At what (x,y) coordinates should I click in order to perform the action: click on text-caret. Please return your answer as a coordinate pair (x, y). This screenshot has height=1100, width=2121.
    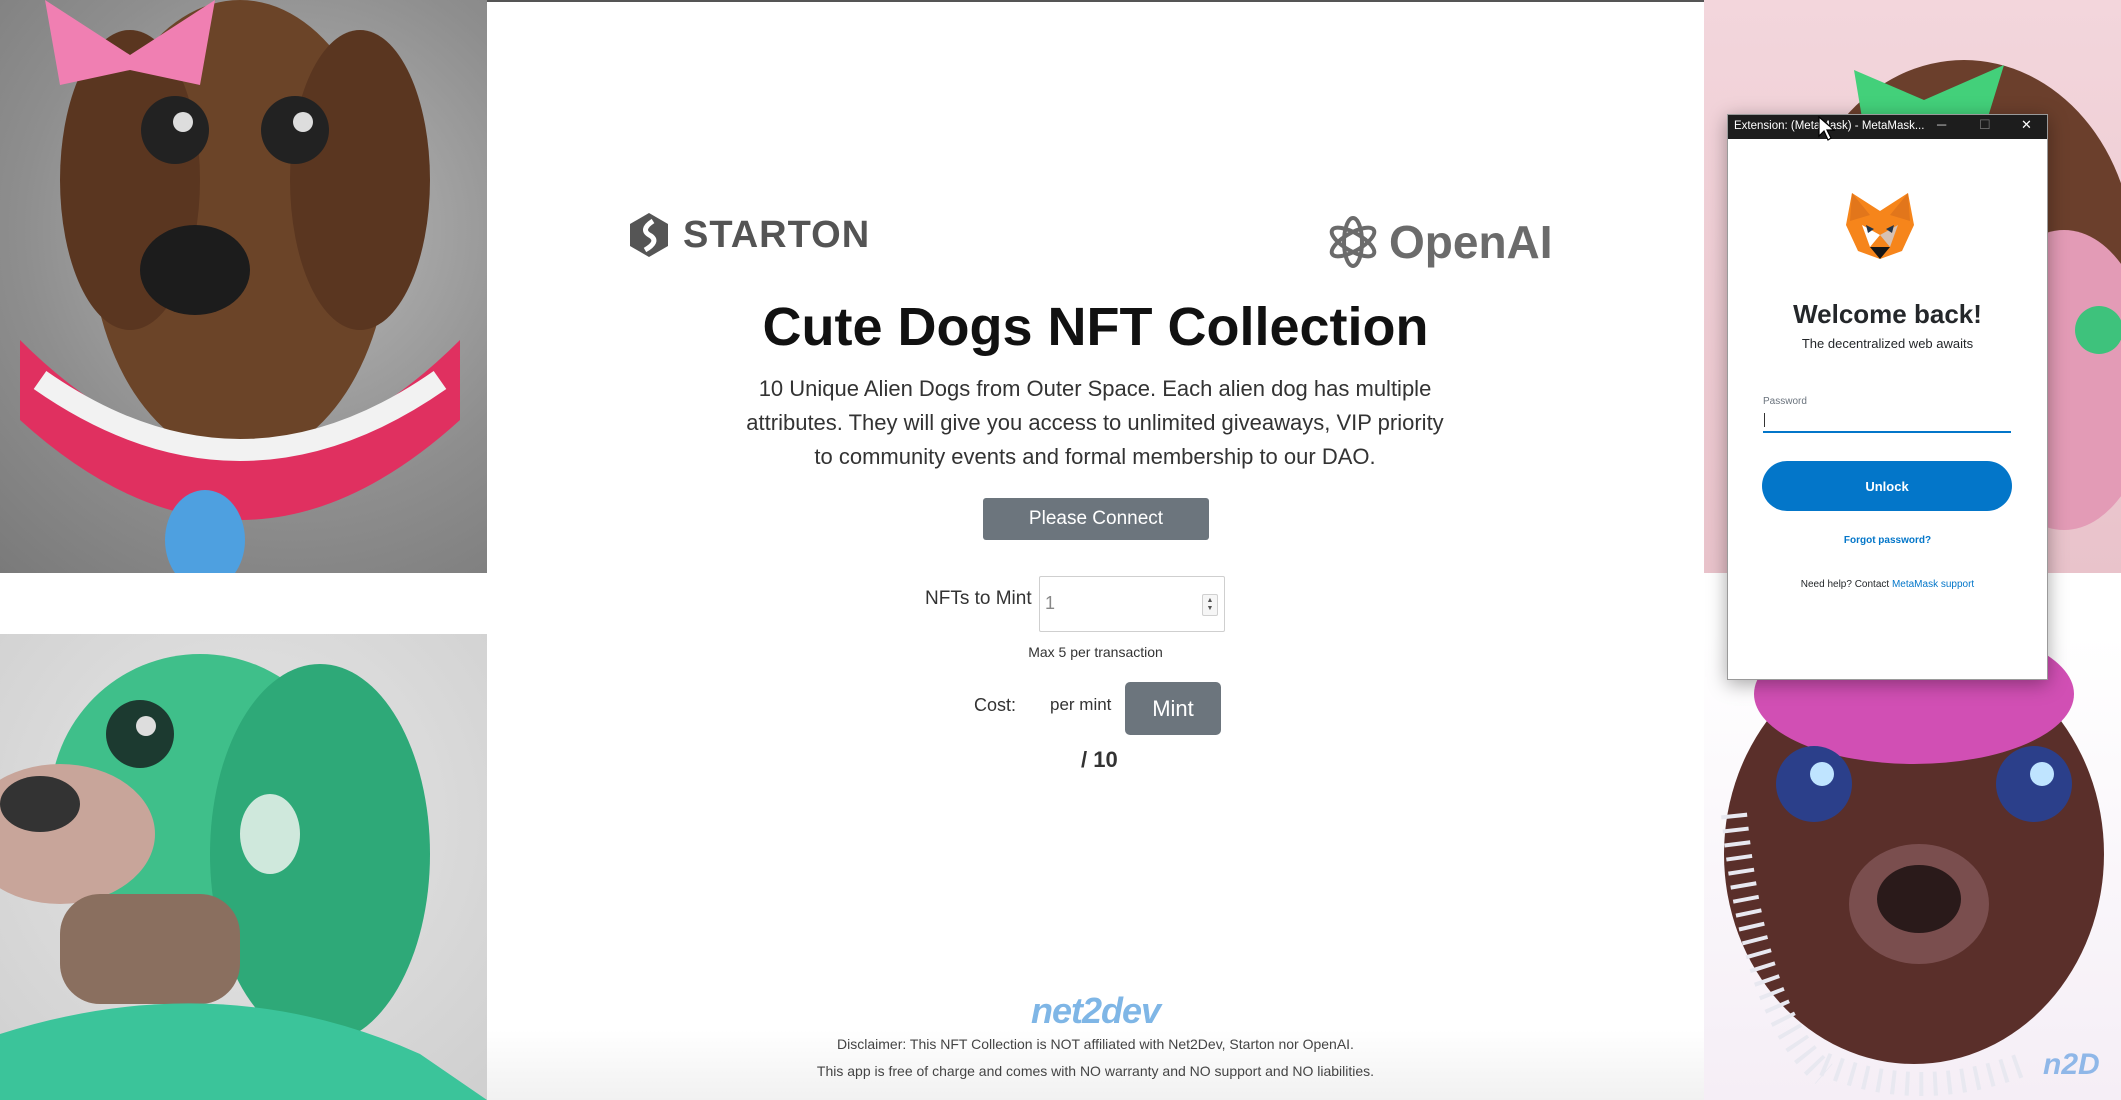
    Looking at the image, I should click on (1764, 420).